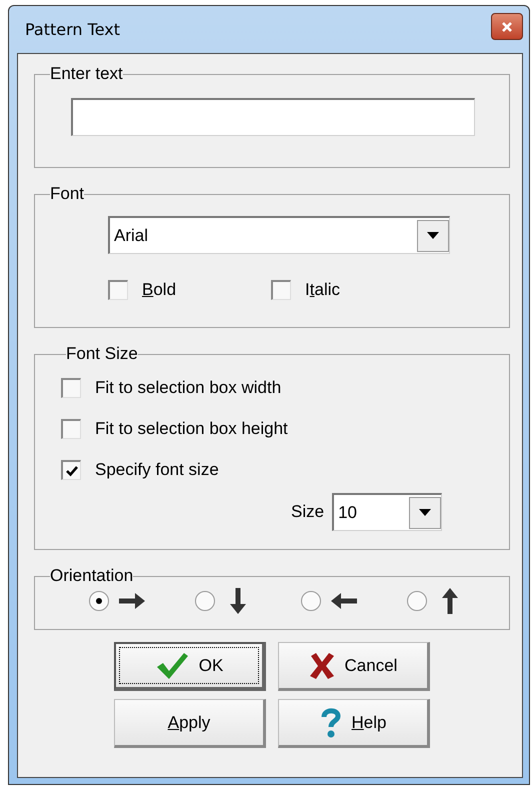 The height and width of the screenshot is (789, 532). What do you see at coordinates (102, 354) in the screenshot?
I see `group-label: Font Size` at bounding box center [102, 354].